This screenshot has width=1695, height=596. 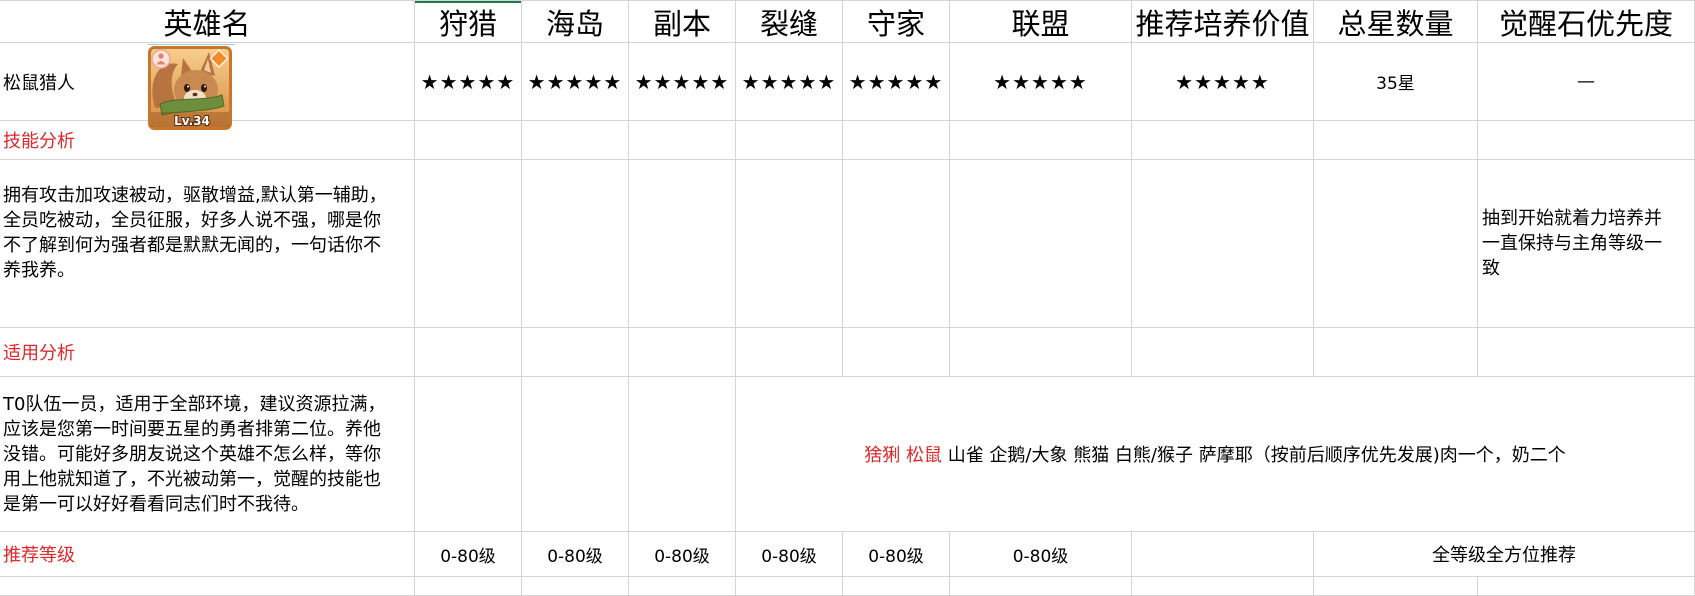 What do you see at coordinates (207, 21) in the screenshot?
I see `header-cell-hero-name: 英雄名` at bounding box center [207, 21].